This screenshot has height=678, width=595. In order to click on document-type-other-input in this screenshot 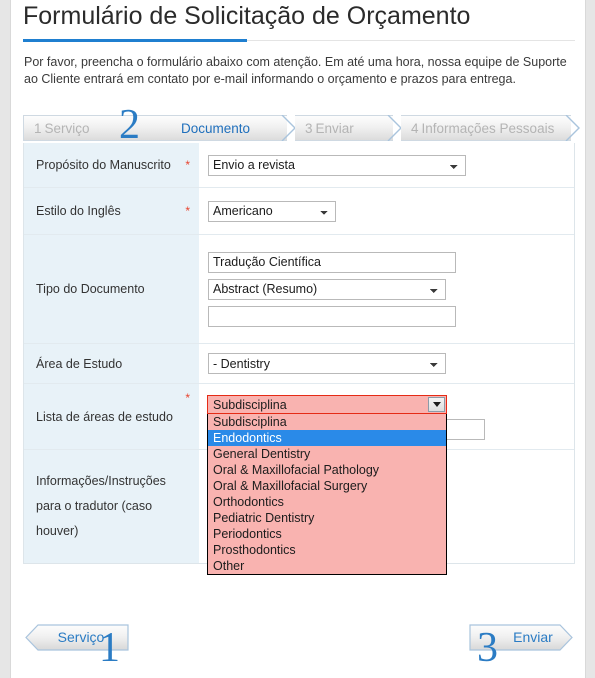, I will do `click(332, 316)`.